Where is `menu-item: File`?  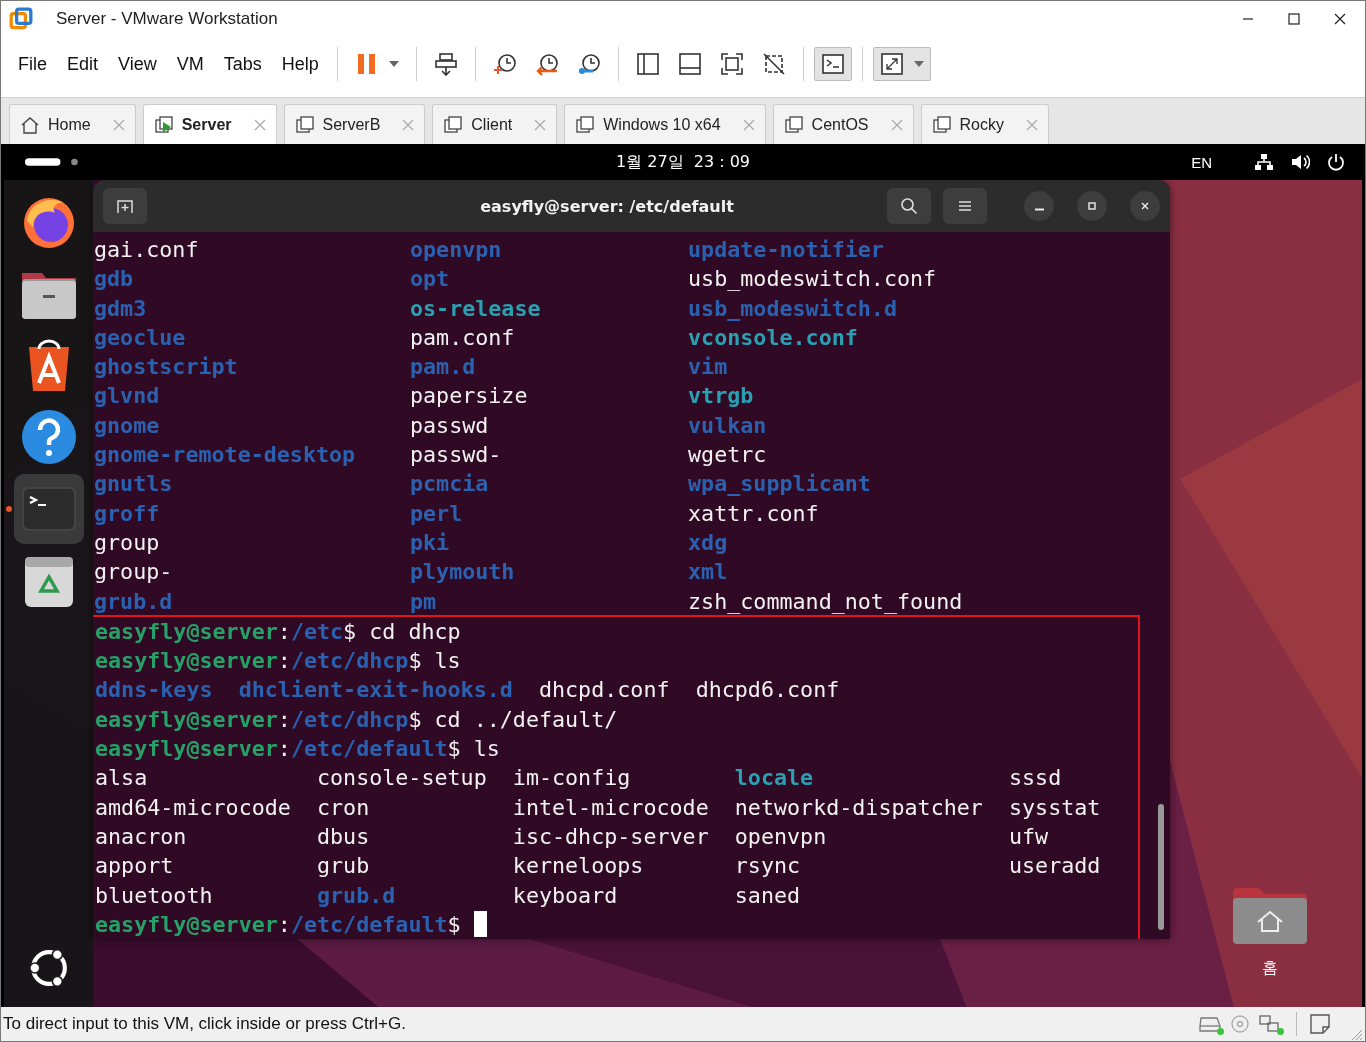 menu-item: File is located at coordinates (32, 64).